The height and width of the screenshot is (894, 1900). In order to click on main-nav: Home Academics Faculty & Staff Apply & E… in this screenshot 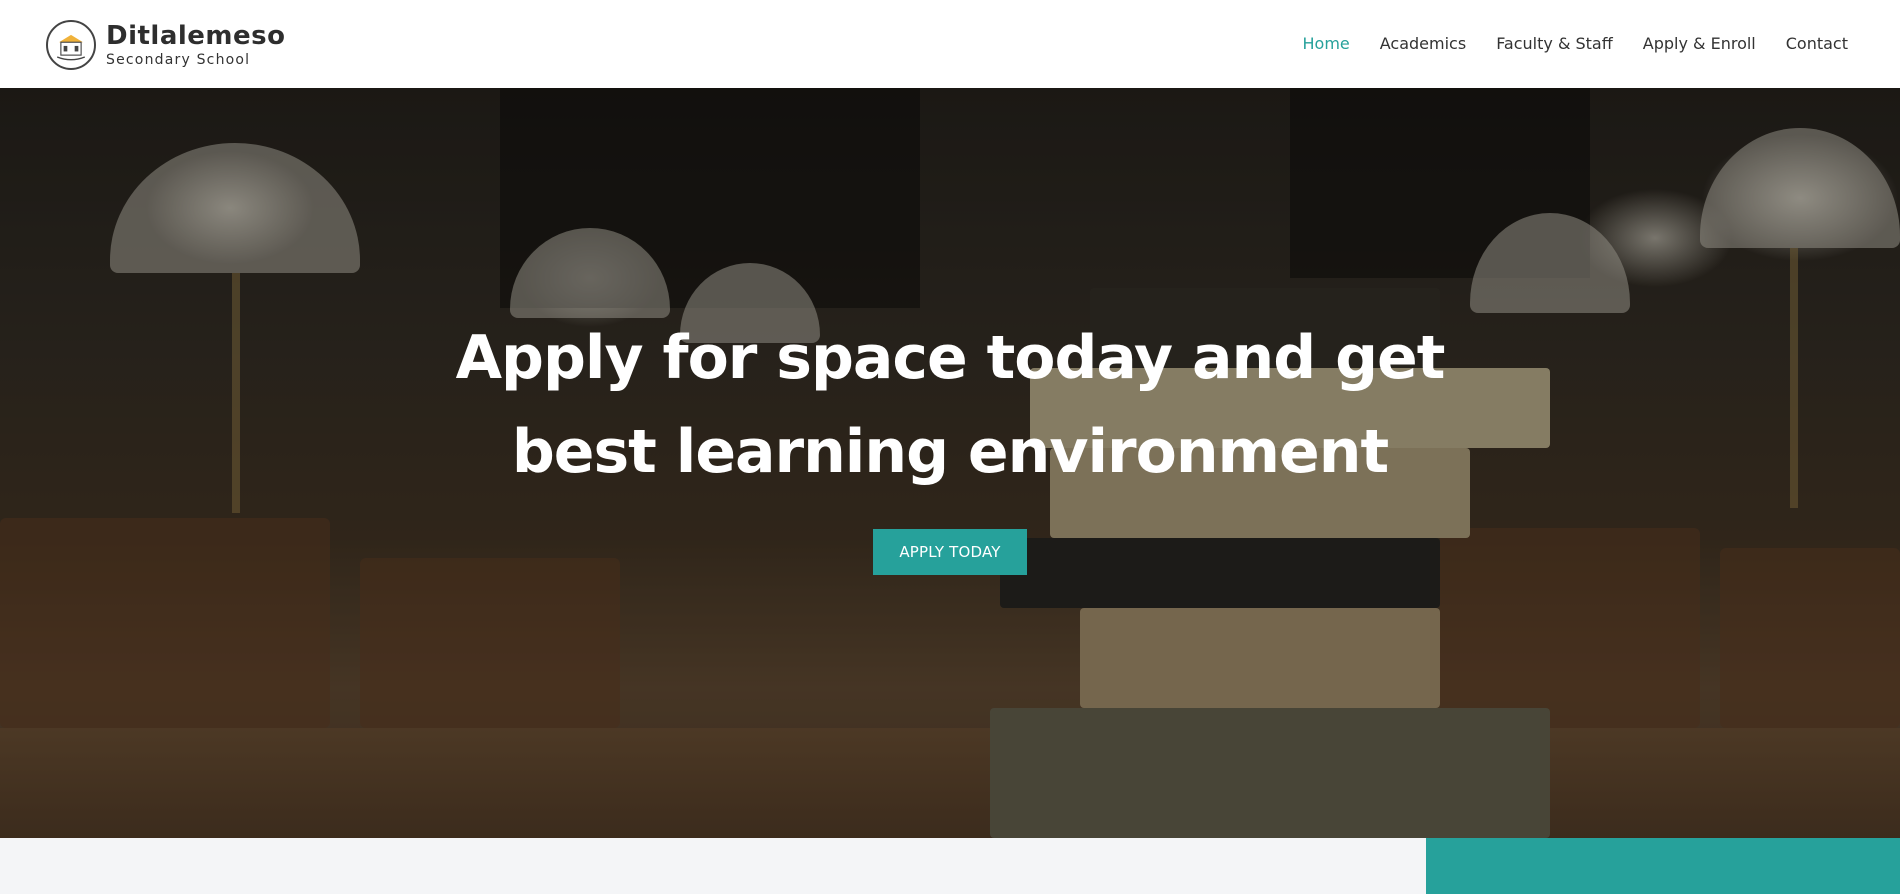, I will do `click(1576, 43)`.